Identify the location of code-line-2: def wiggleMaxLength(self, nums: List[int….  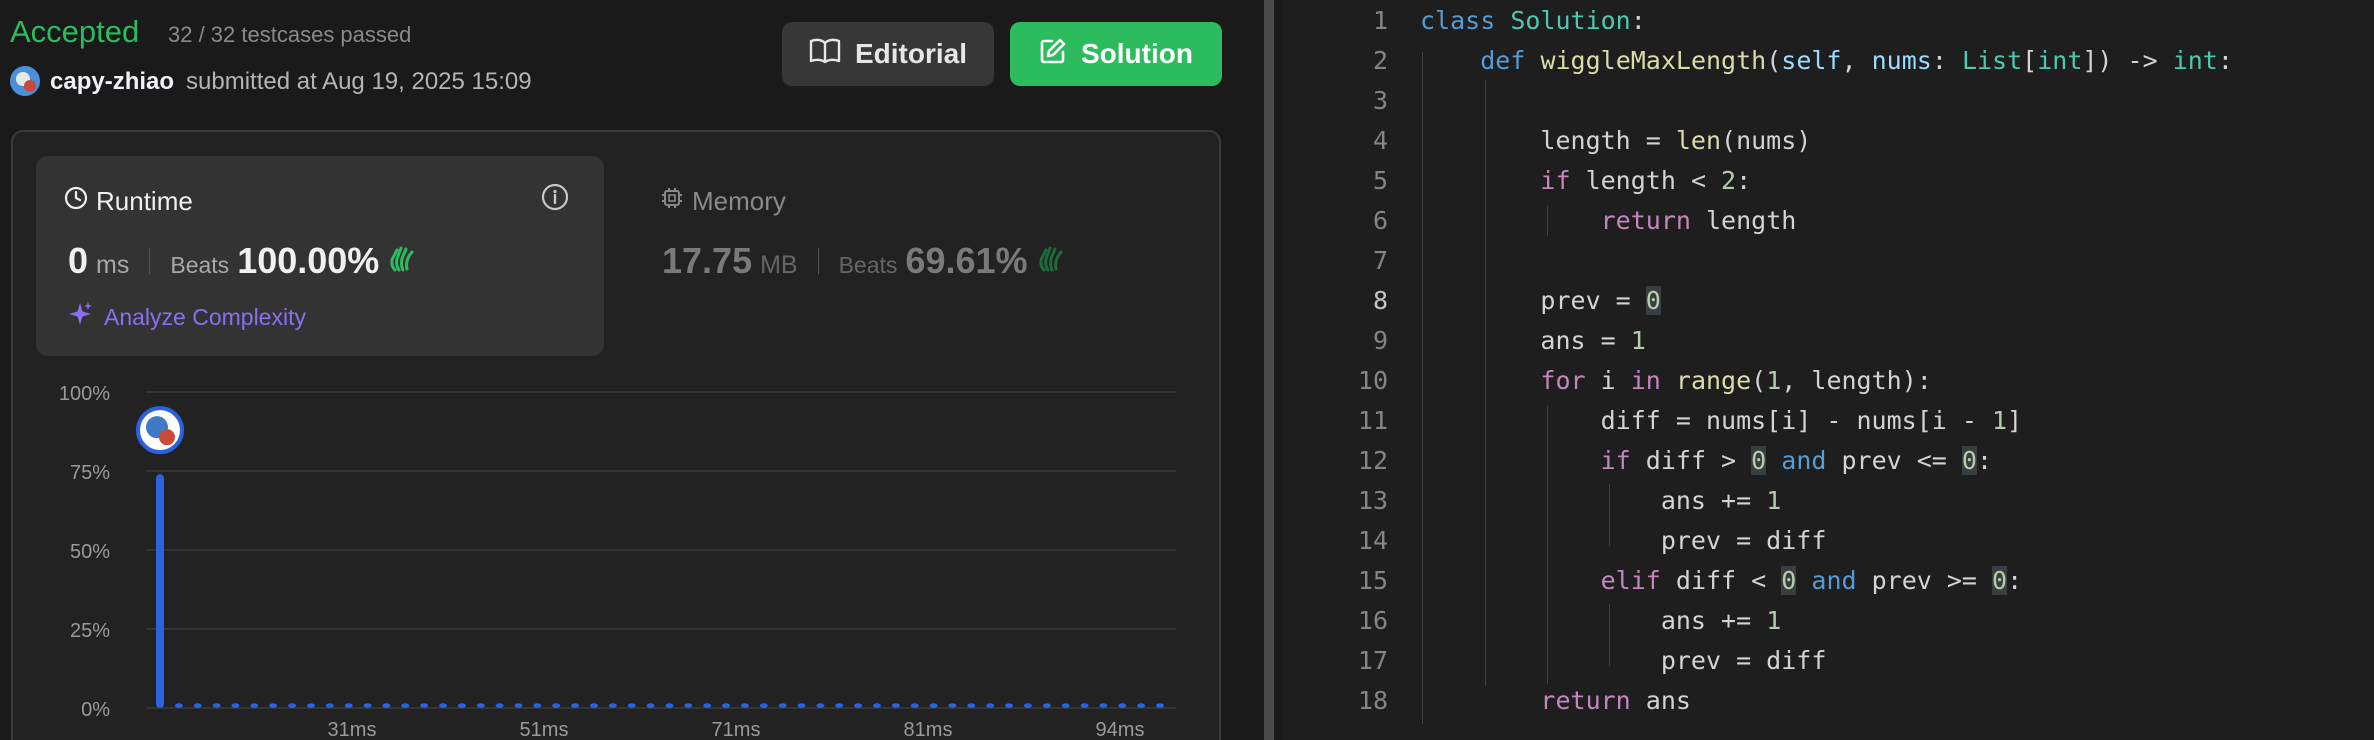
(1856, 60).